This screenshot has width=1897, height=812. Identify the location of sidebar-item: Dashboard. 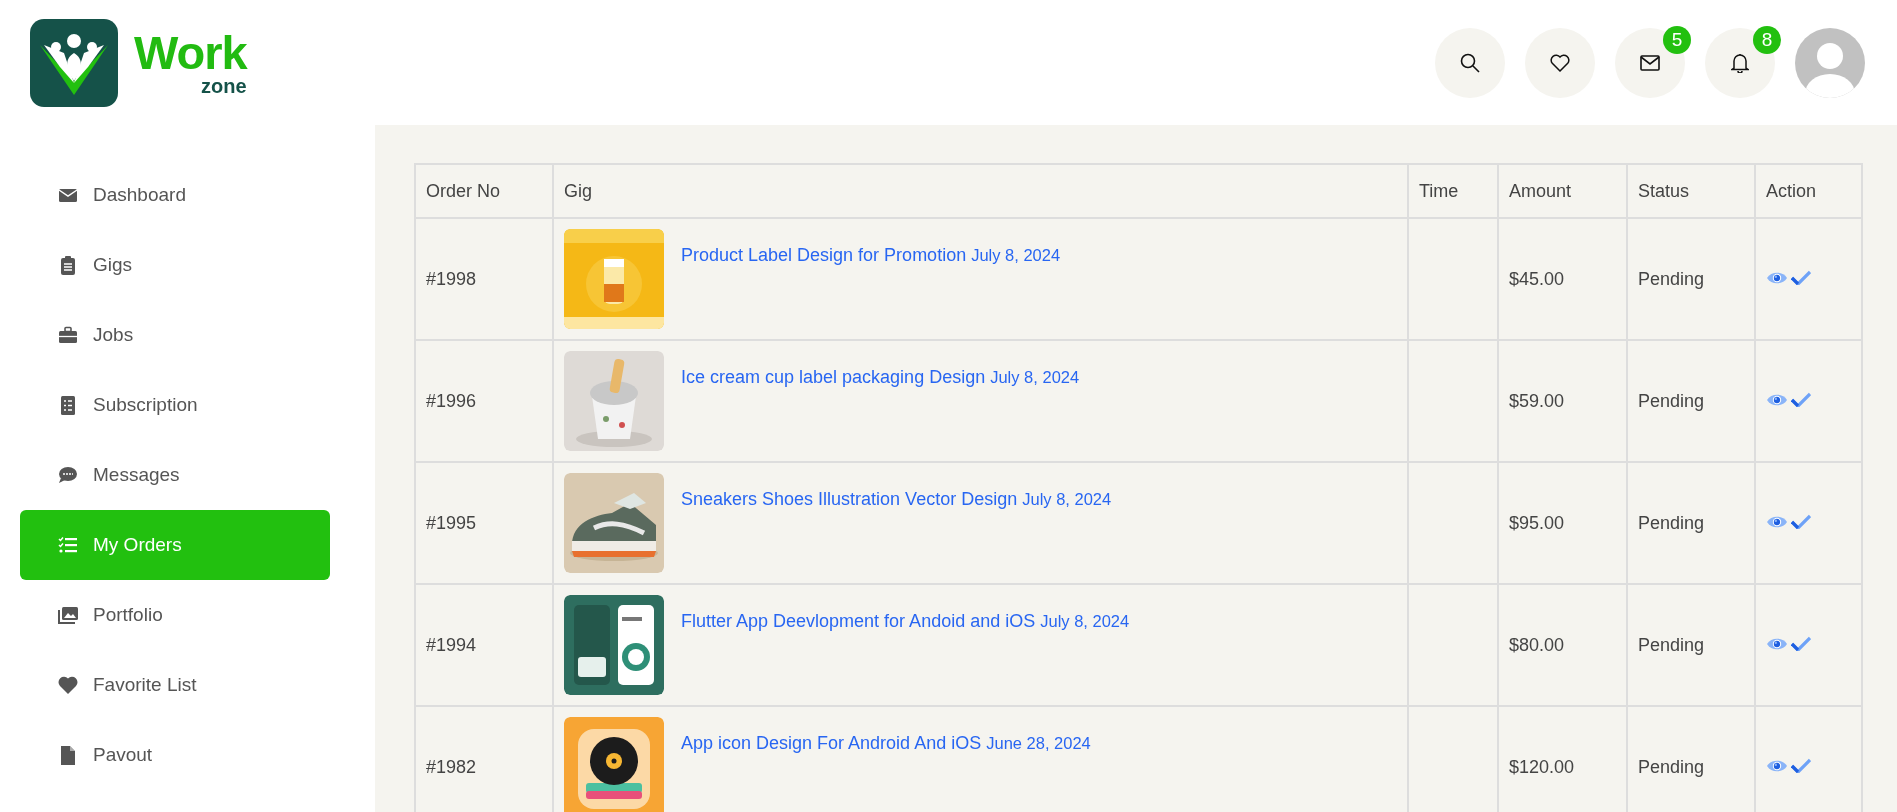
(175, 195).